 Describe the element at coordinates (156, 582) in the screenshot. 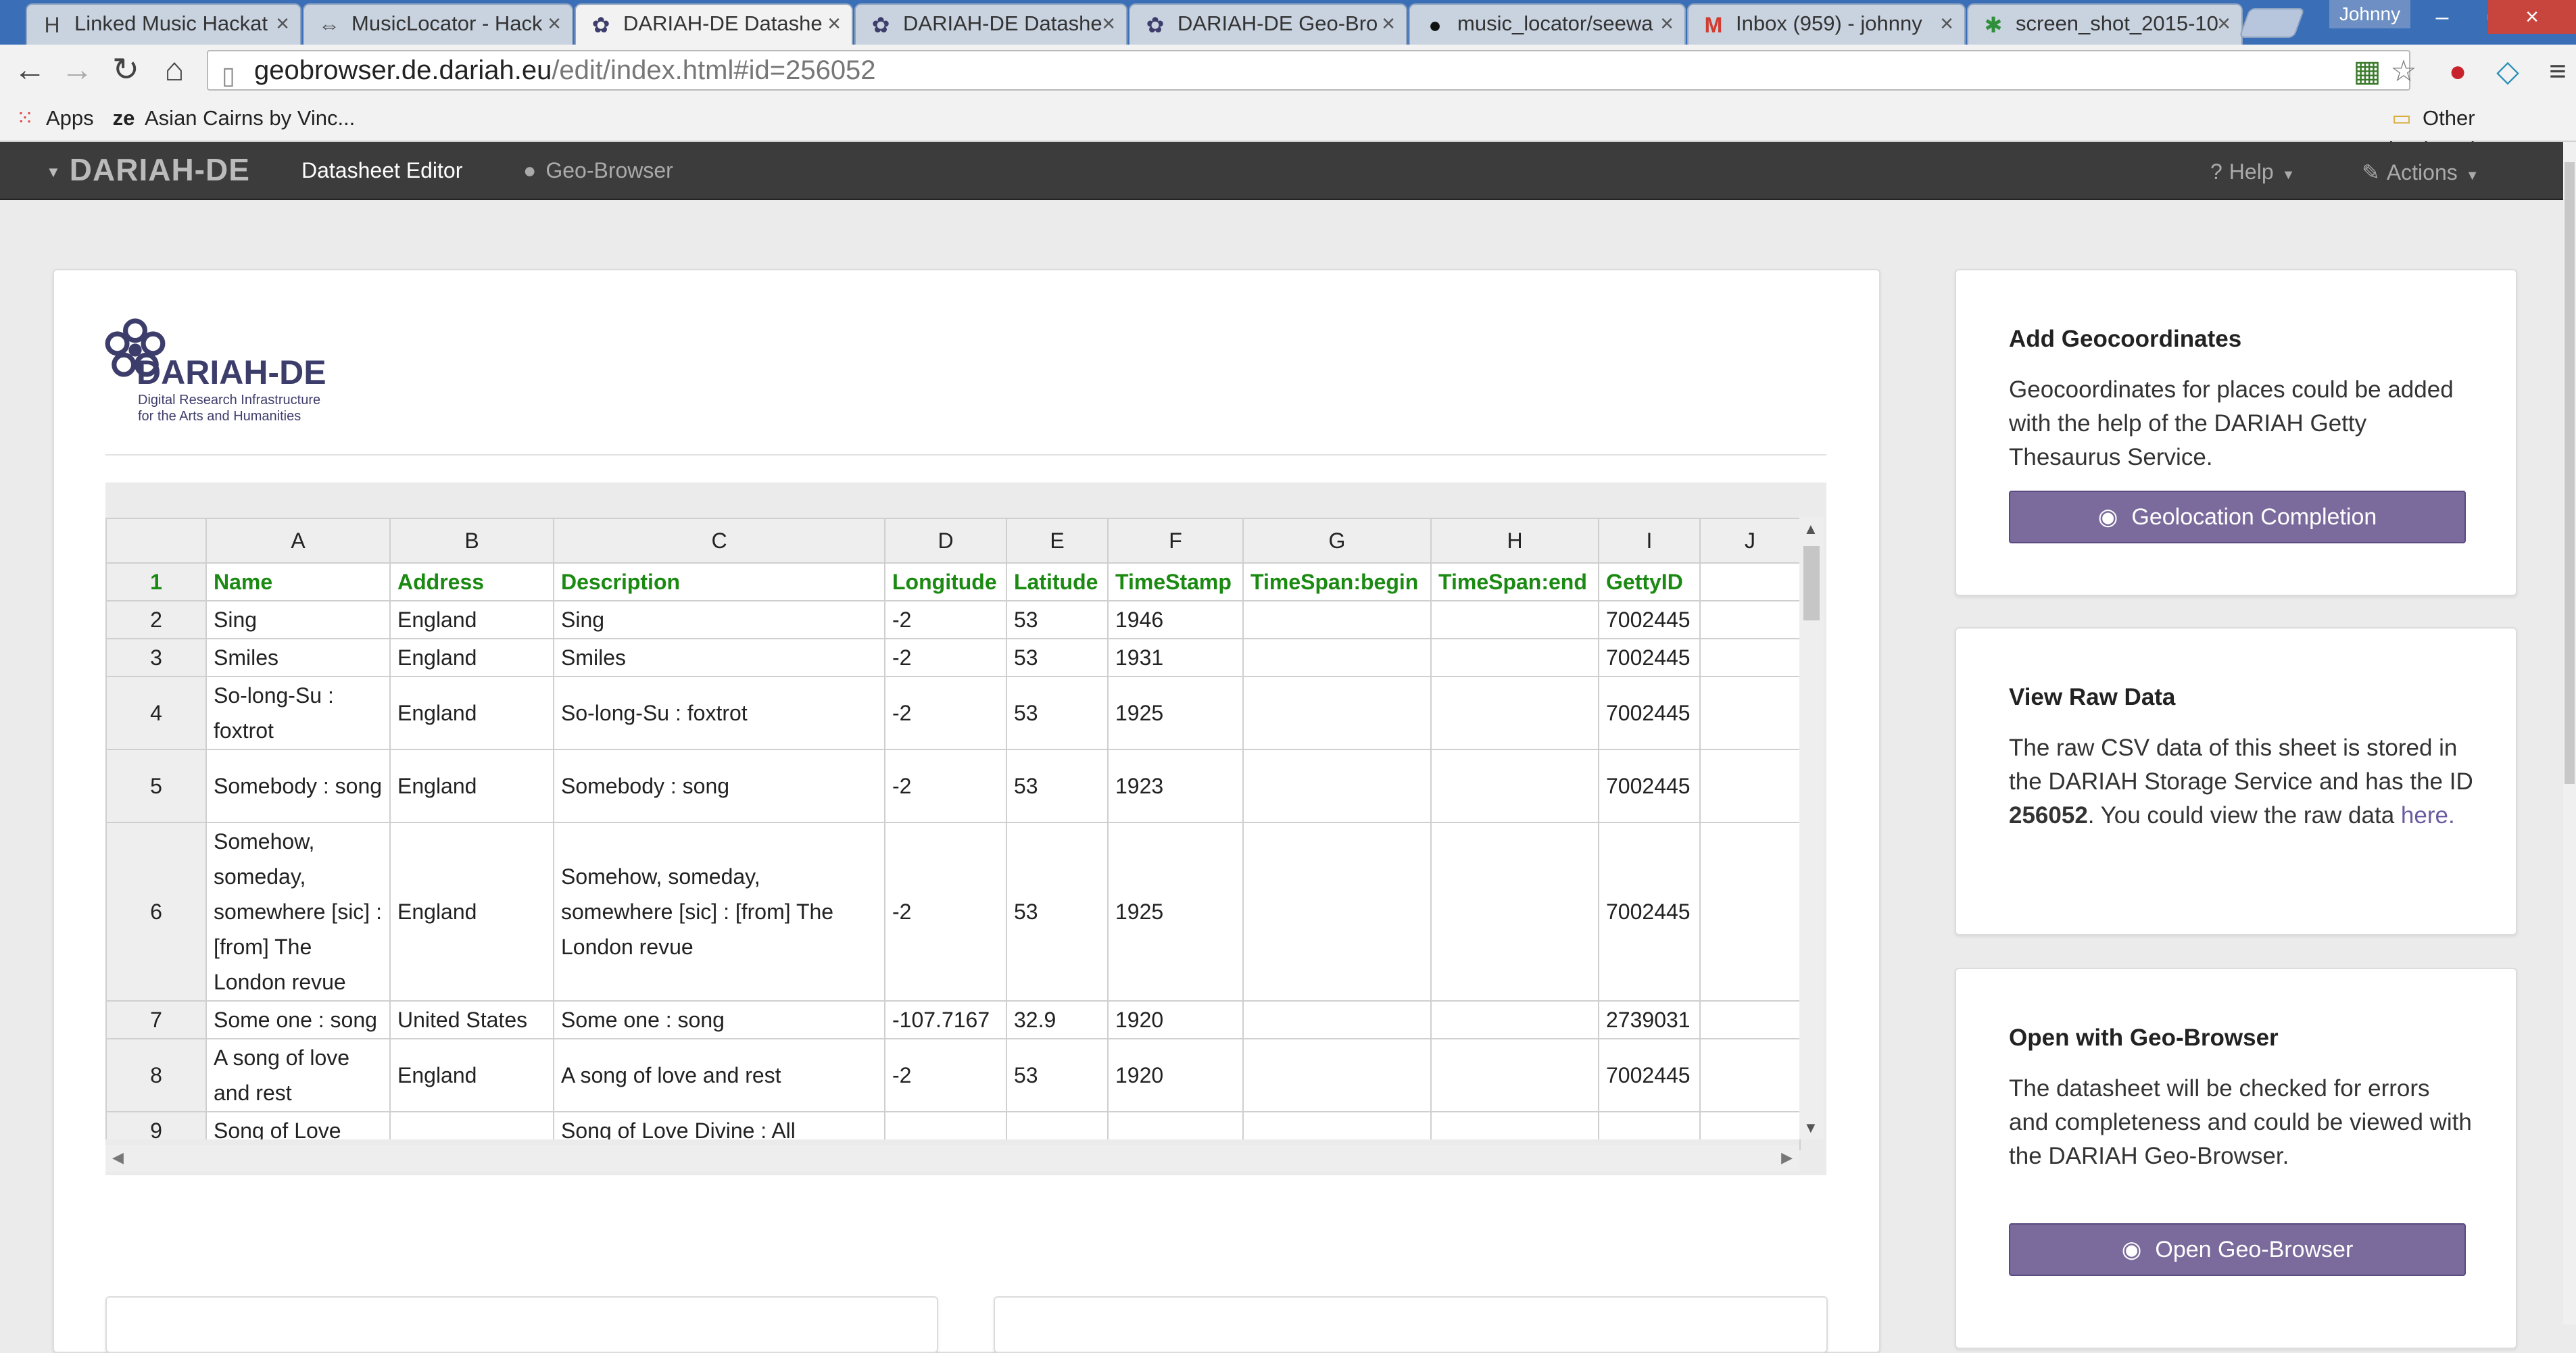

I see `row-header: 1` at that location.